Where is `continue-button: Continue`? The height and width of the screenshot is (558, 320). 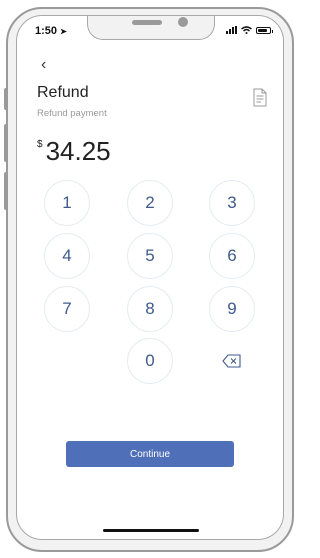
continue-button: Continue is located at coordinates (150, 454).